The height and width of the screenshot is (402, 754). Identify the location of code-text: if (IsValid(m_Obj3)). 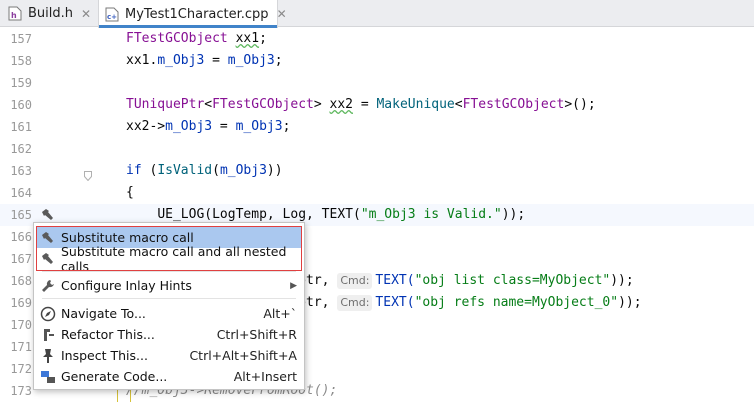
(204, 171).